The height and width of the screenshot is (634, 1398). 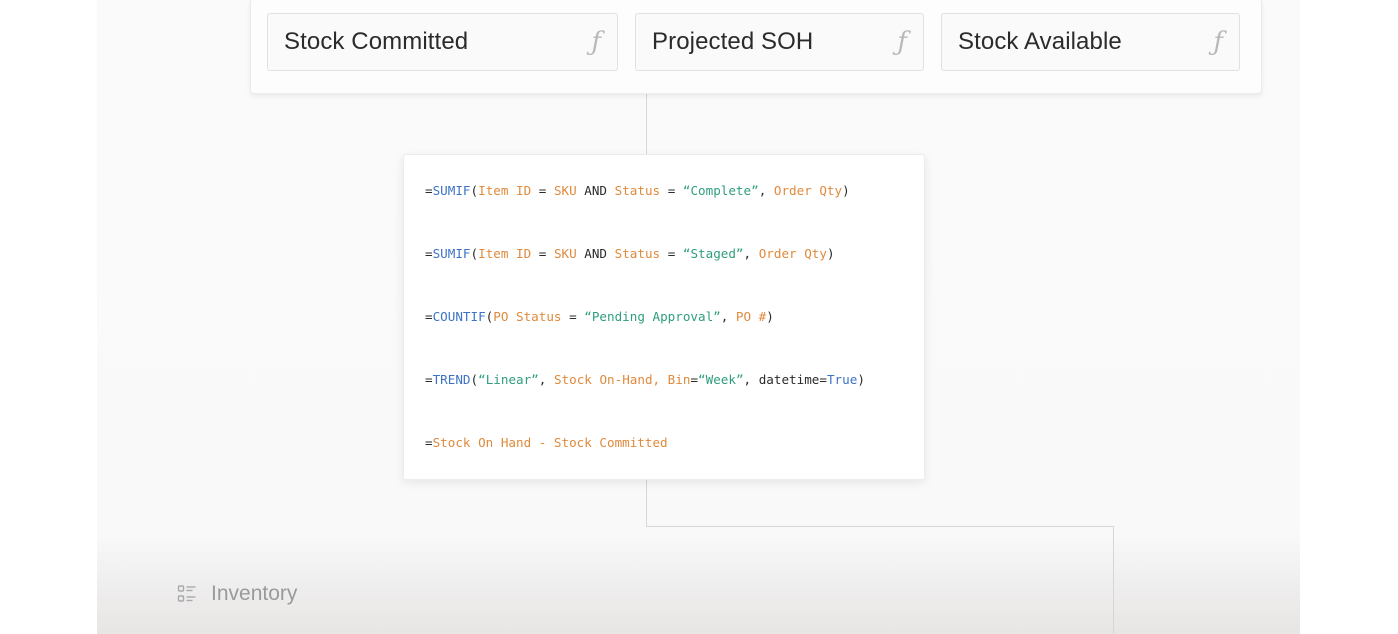 I want to click on formula-line: =Stock On Hand - Stock Committed, so click(x=546, y=442).